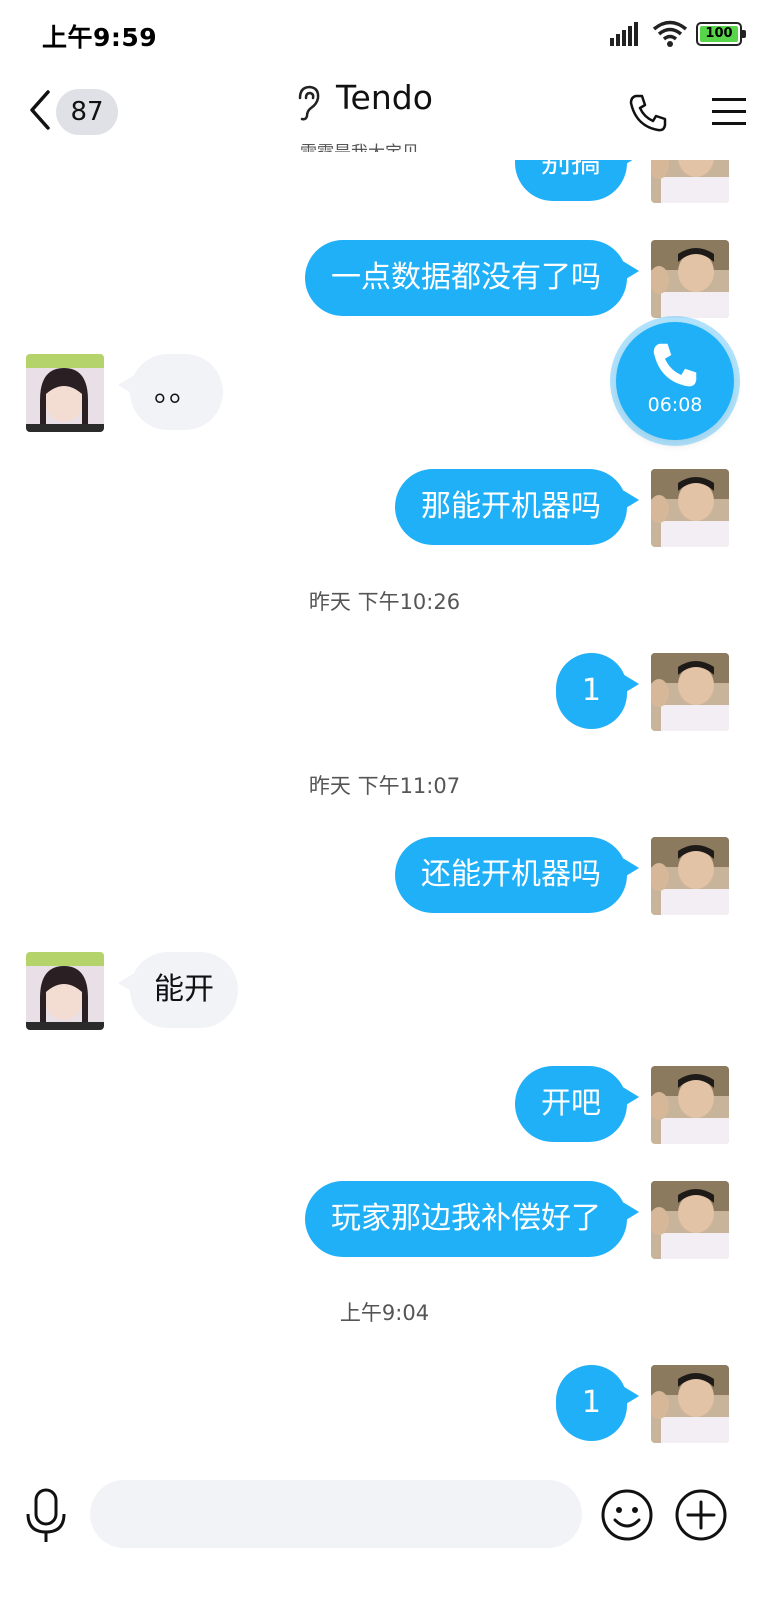 This screenshot has height=1600, width=769. I want to click on message-bubble-incoming: 。。, so click(170, 392).